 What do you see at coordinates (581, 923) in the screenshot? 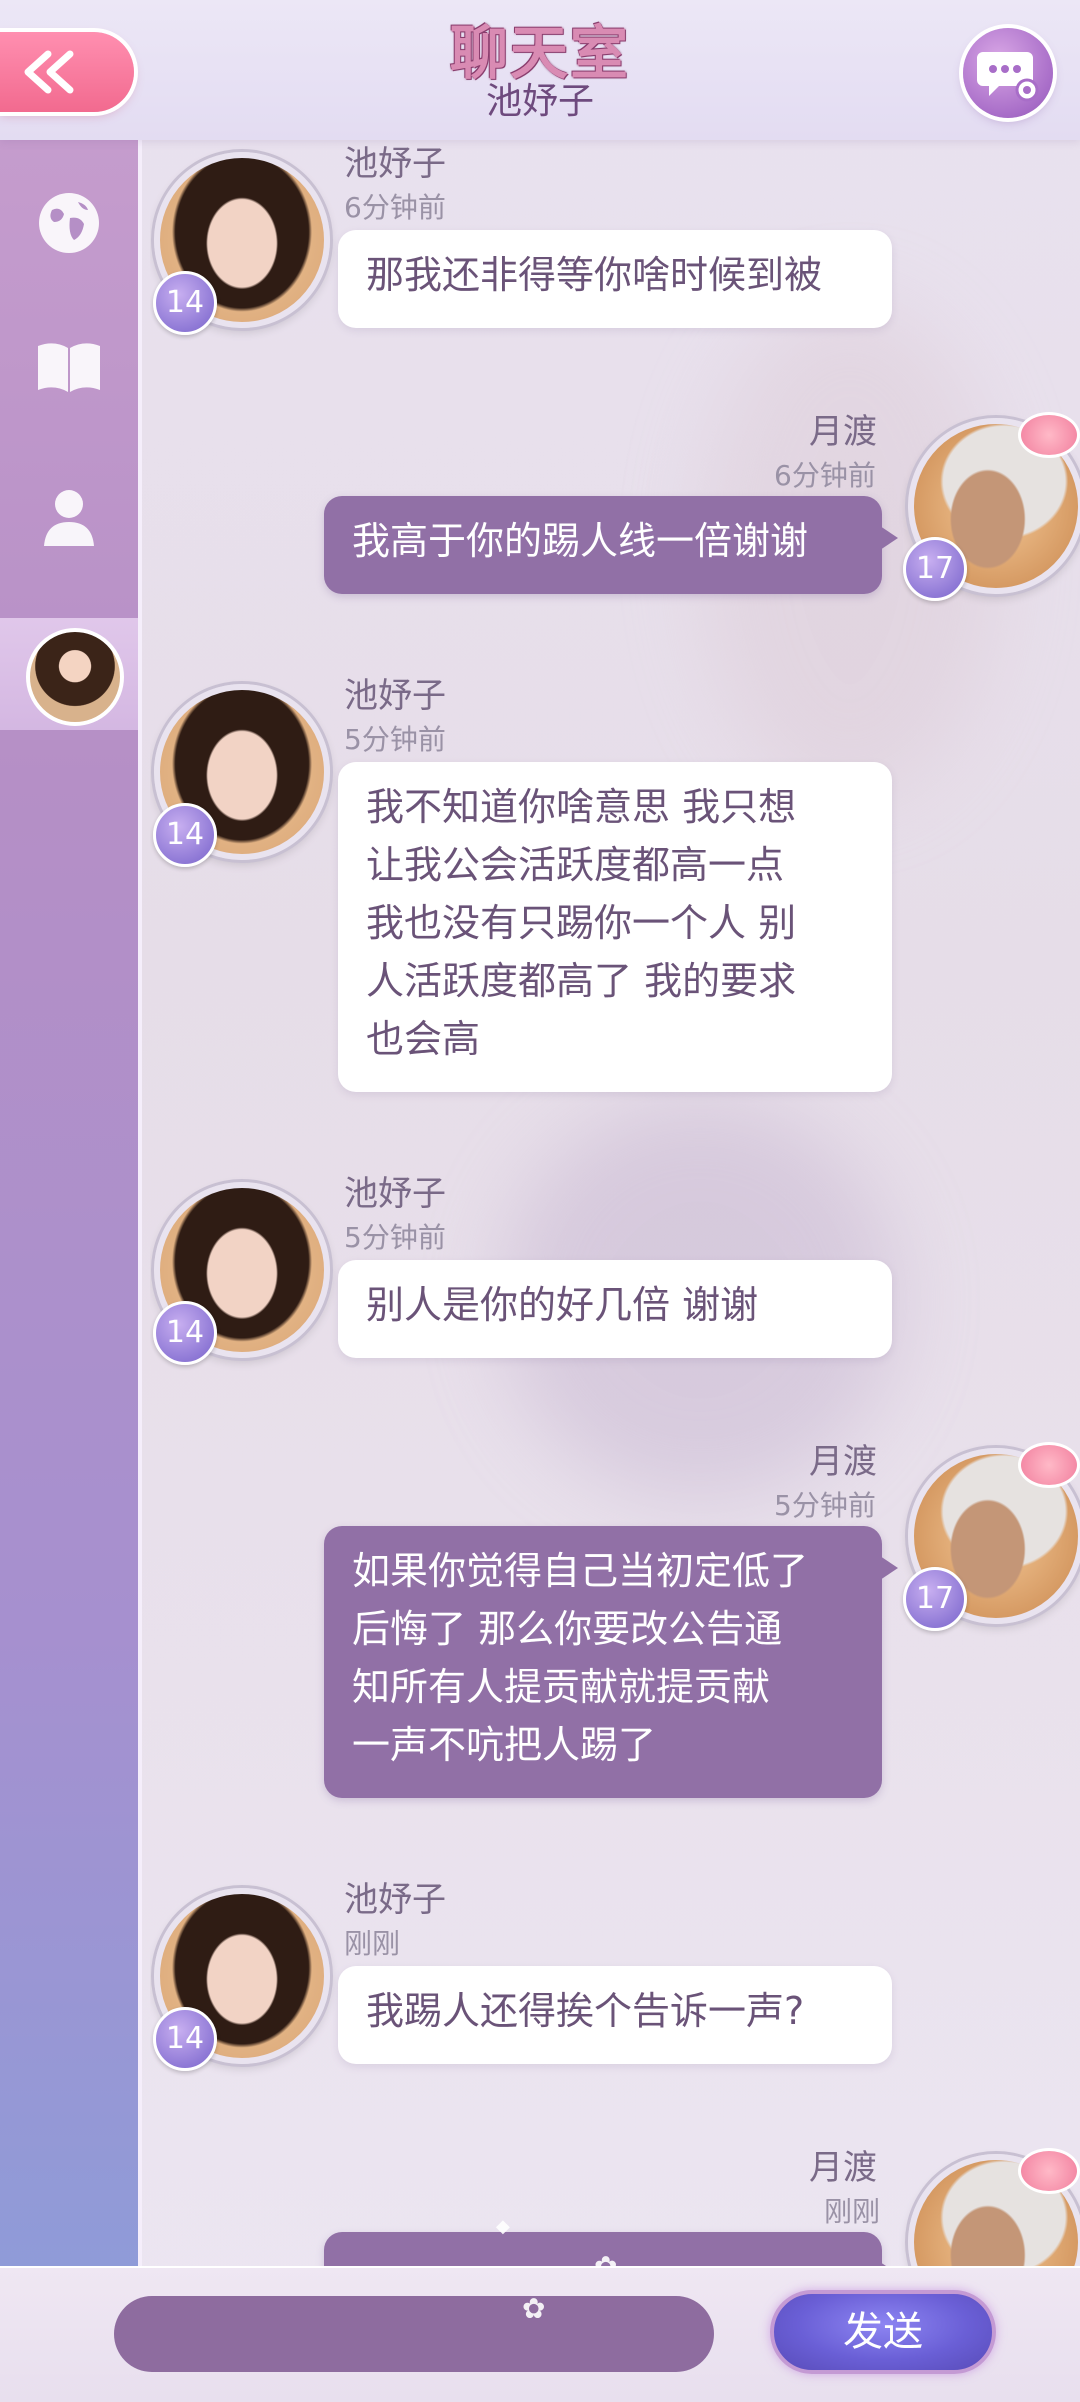
I see `message-line: 我也没有只踢你一个人 别` at bounding box center [581, 923].